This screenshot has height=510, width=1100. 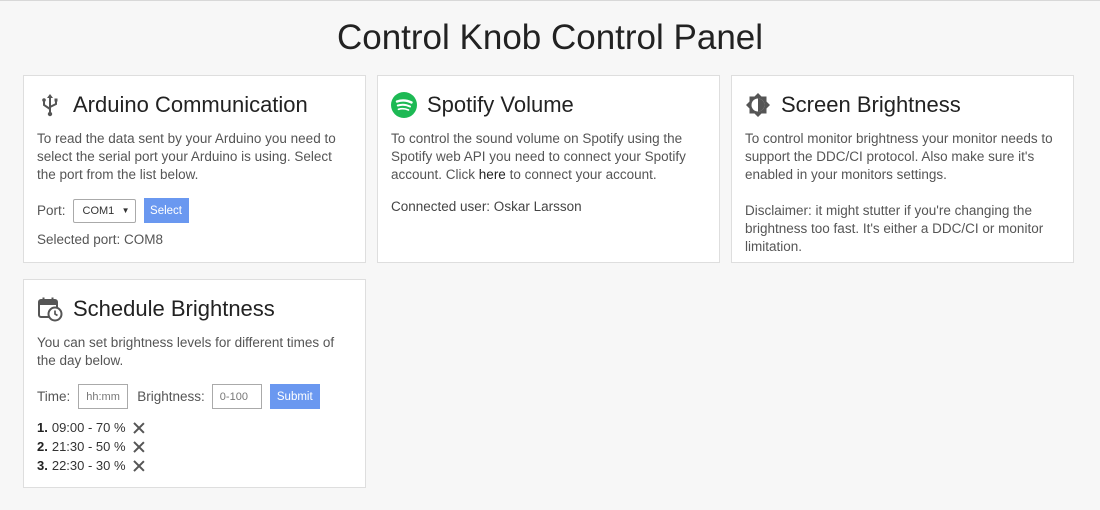 I want to click on list-item: 2. 21:30 - 50 %, so click(x=194, y=446).